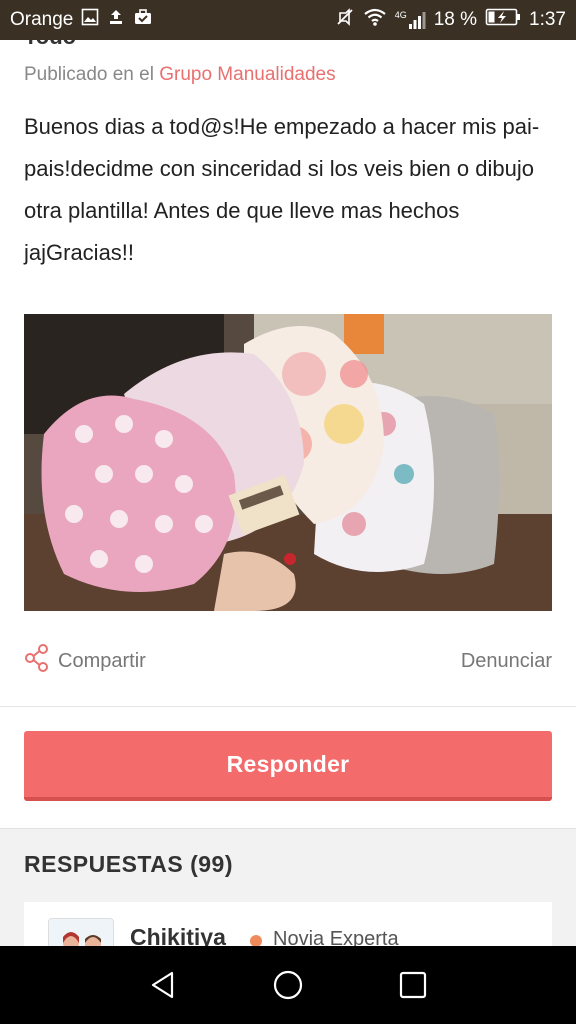 This screenshot has width=576, height=1024. I want to click on share-button: Compartir, so click(85, 661).